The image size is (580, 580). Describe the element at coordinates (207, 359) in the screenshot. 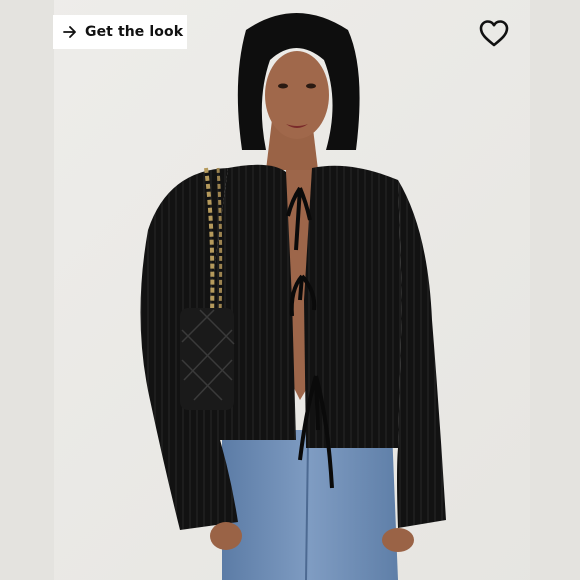

I see `quilted-bag` at that location.